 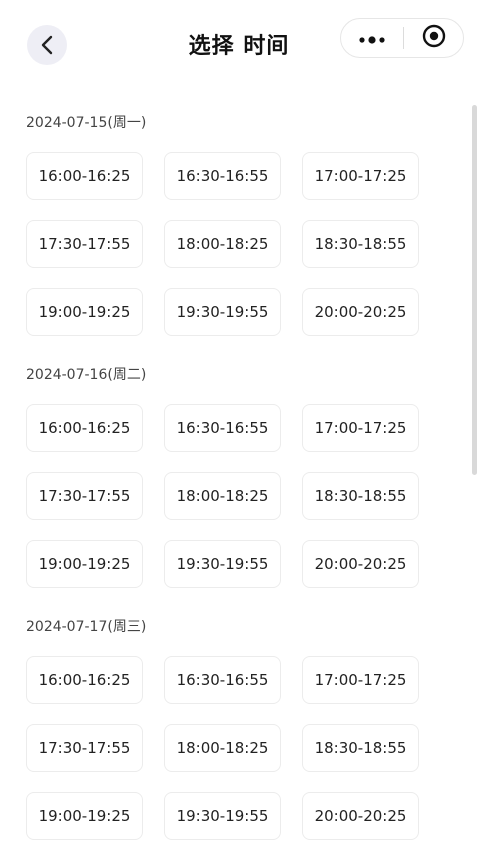 What do you see at coordinates (86, 375) in the screenshot?
I see `date-header: 2024-07-16(周二)` at bounding box center [86, 375].